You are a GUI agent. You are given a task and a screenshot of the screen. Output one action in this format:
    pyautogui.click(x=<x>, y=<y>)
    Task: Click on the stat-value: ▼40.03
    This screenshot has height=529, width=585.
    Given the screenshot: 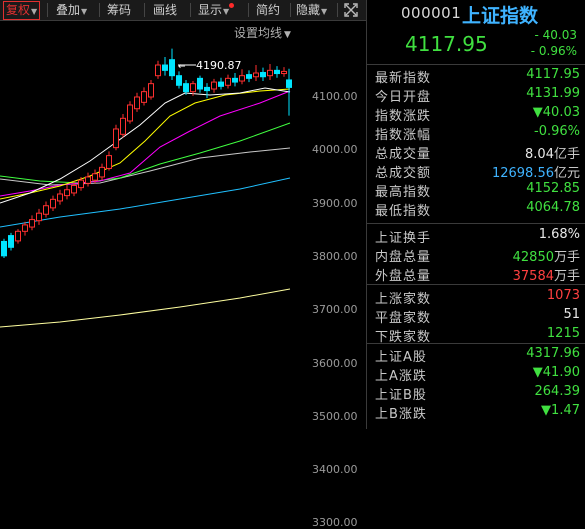 What is the action you would take?
    pyautogui.click(x=556, y=112)
    